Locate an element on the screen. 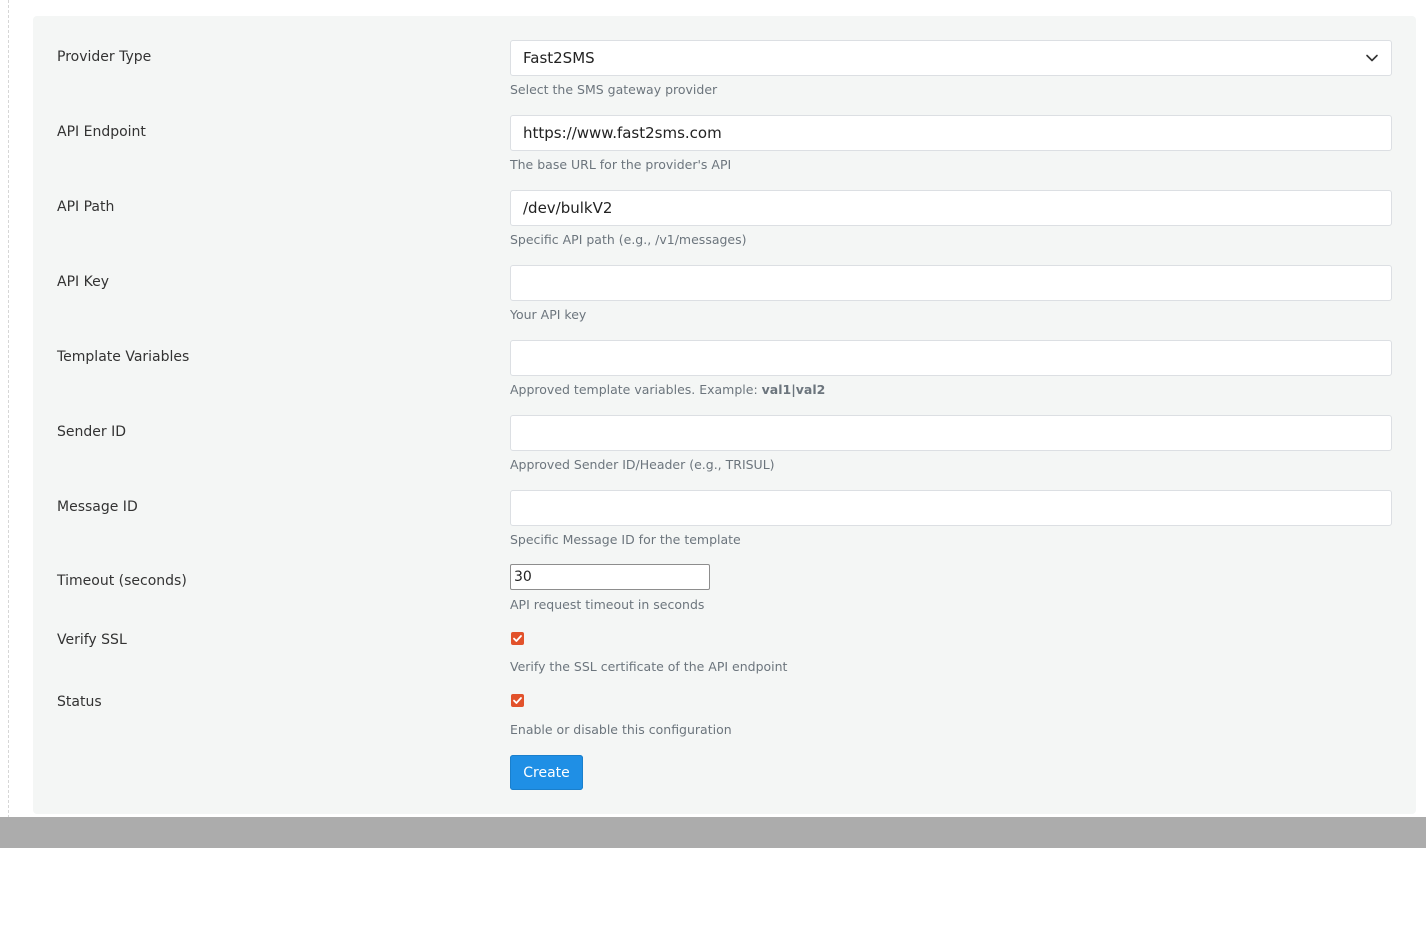 The width and height of the screenshot is (1426, 937). status-checkbox is located at coordinates (517, 700).